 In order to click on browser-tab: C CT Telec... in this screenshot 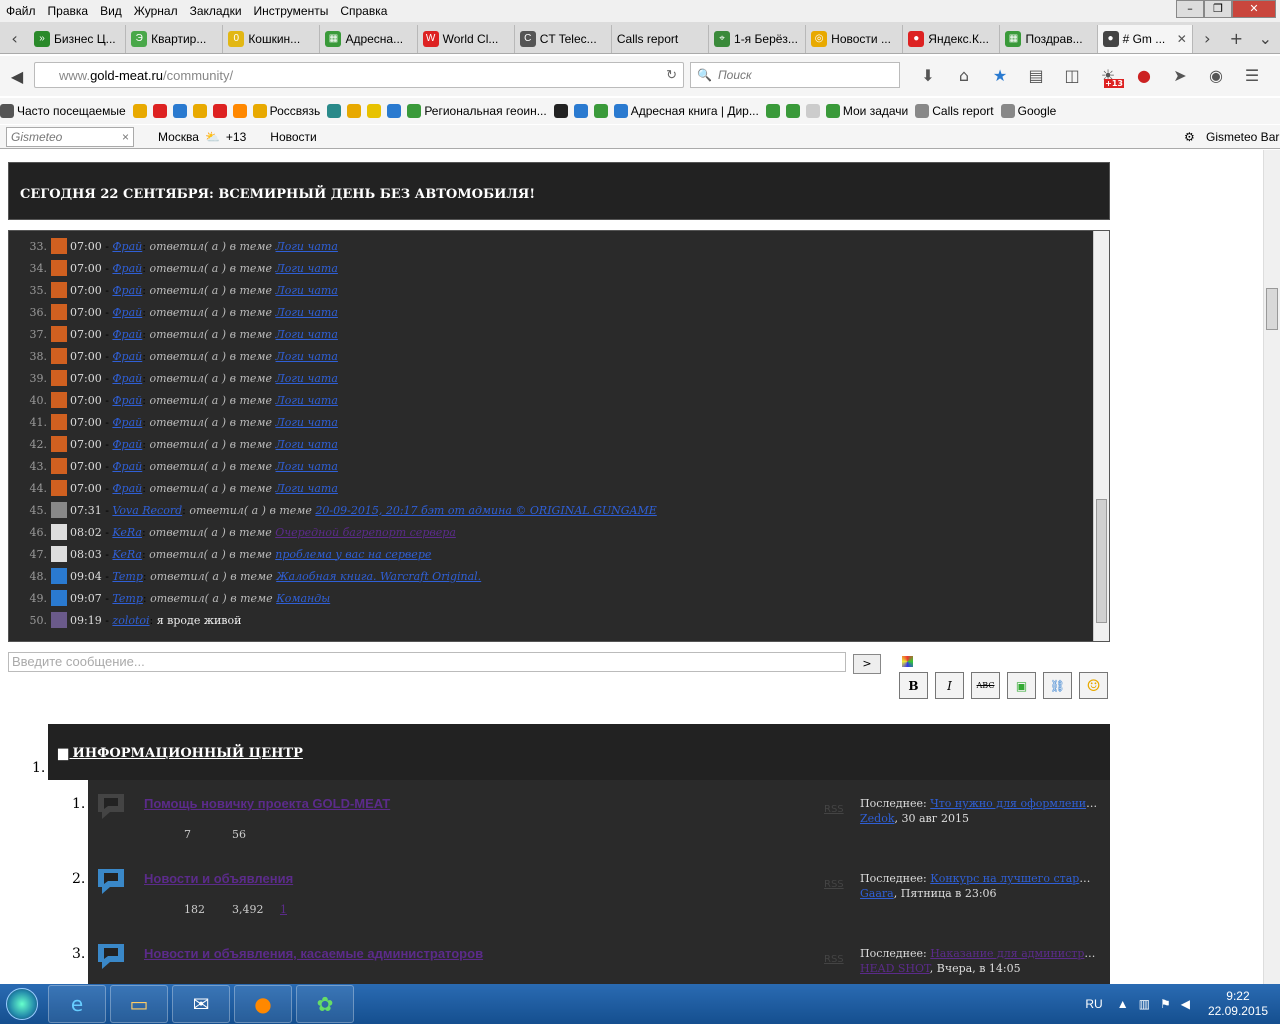, I will do `click(563, 39)`.